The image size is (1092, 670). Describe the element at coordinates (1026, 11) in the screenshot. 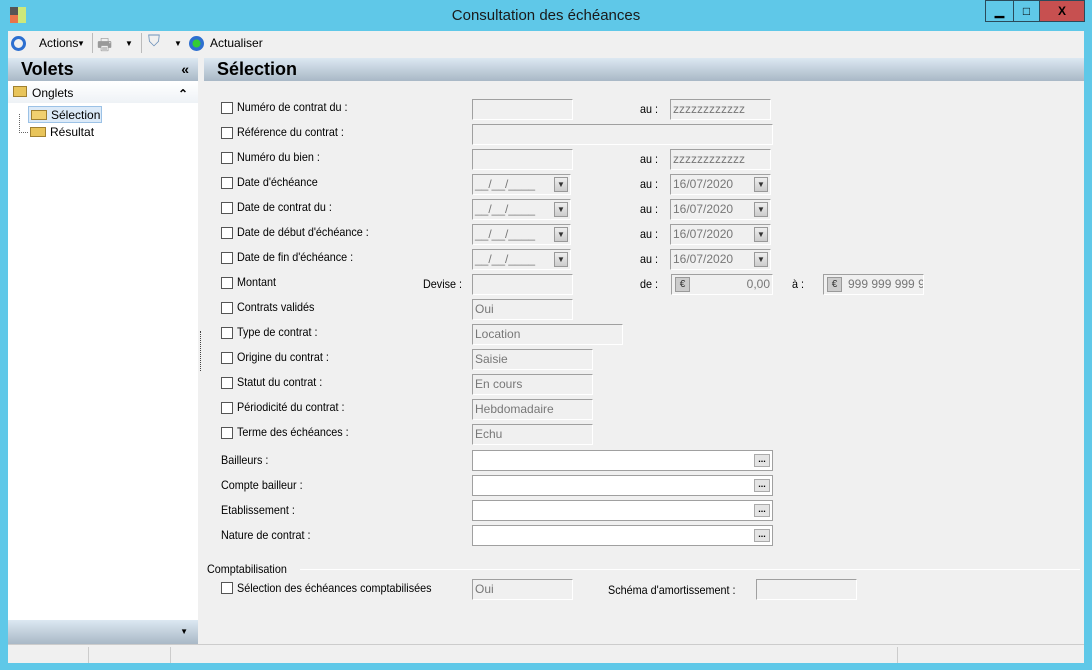

I see `maximize-button: □` at that location.